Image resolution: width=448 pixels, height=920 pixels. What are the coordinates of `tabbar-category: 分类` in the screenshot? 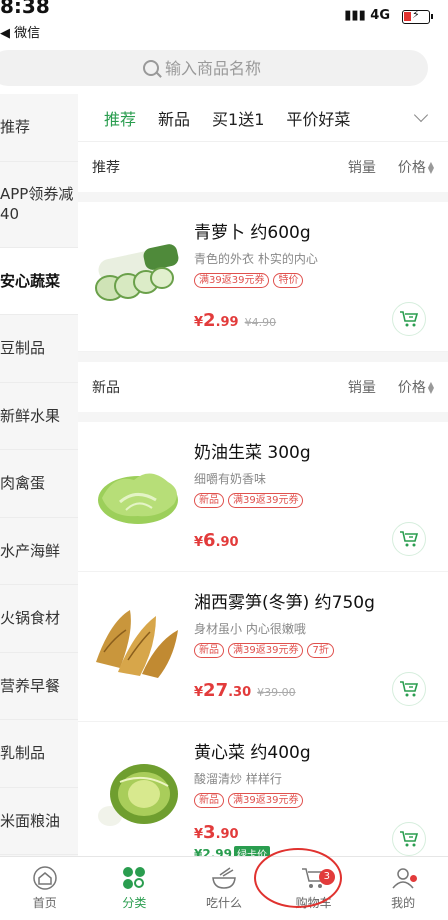 It's located at (135, 888).